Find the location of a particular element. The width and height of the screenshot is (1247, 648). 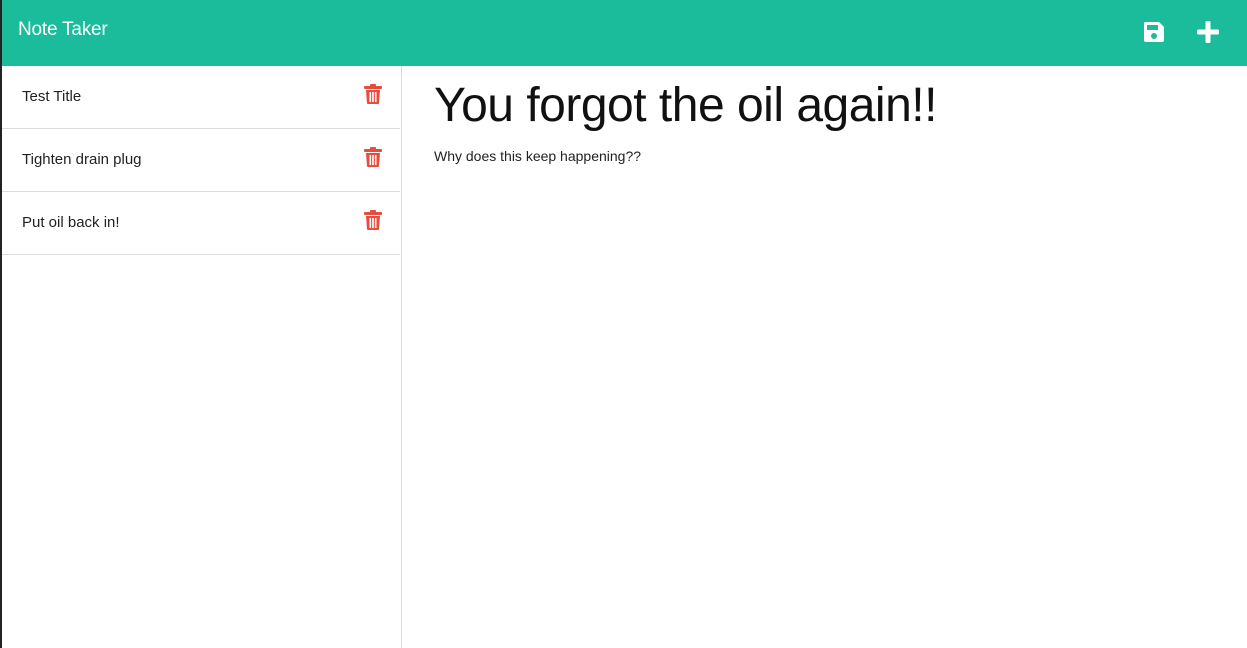

floppy-disk-icon is located at coordinates (1154, 32).